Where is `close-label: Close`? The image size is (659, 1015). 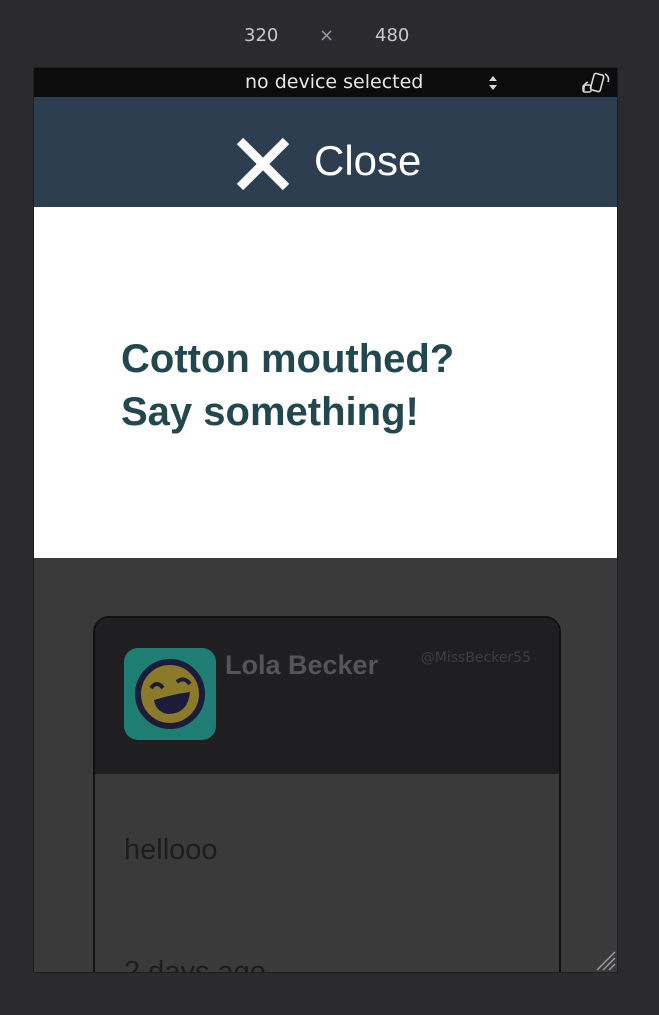
close-label: Close is located at coordinates (368, 160).